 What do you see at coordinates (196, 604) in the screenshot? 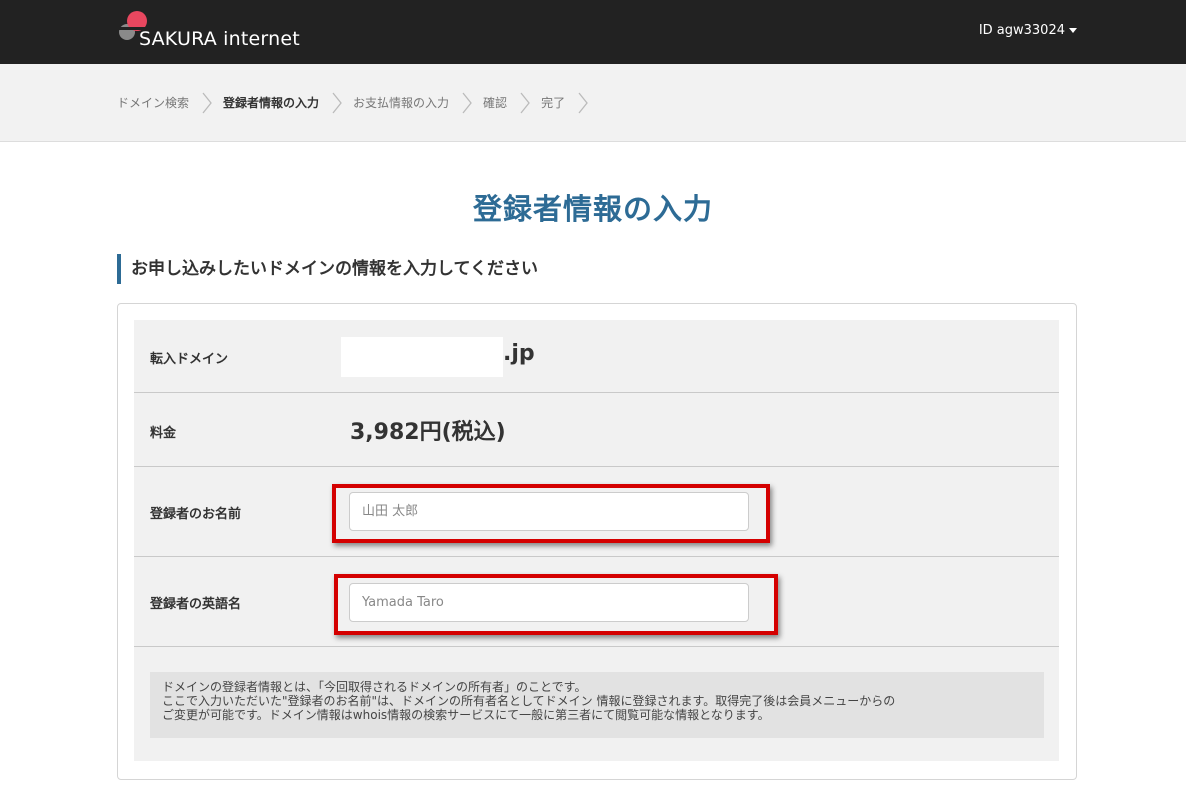
I see `registrant-name-en-label: 登録者の英語名` at bounding box center [196, 604].